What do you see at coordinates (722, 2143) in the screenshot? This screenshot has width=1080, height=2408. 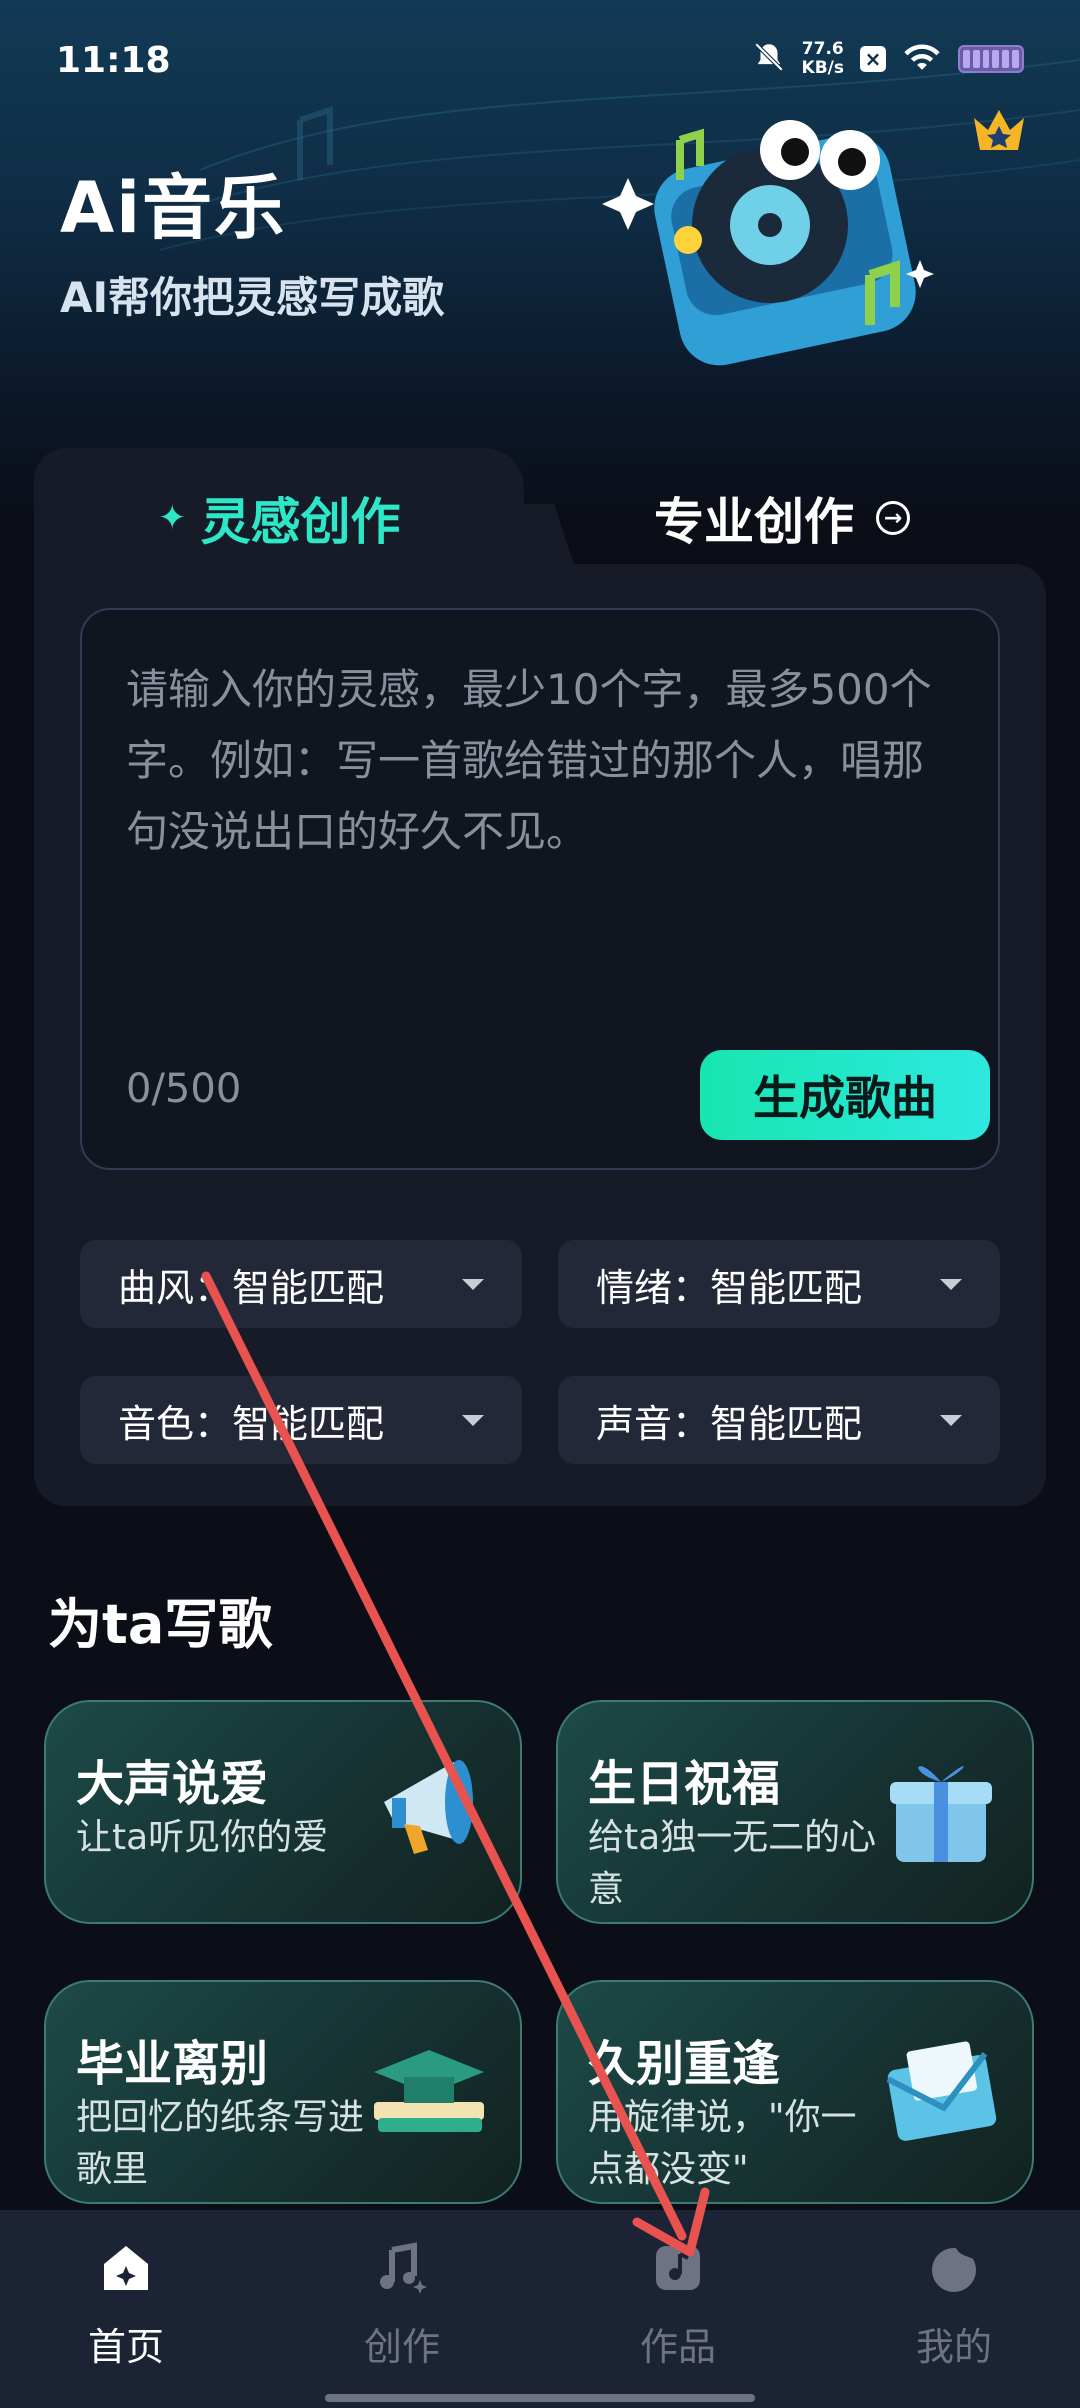 I see `theme-card-desc: 用旋律说，"你一点都没变"` at bounding box center [722, 2143].